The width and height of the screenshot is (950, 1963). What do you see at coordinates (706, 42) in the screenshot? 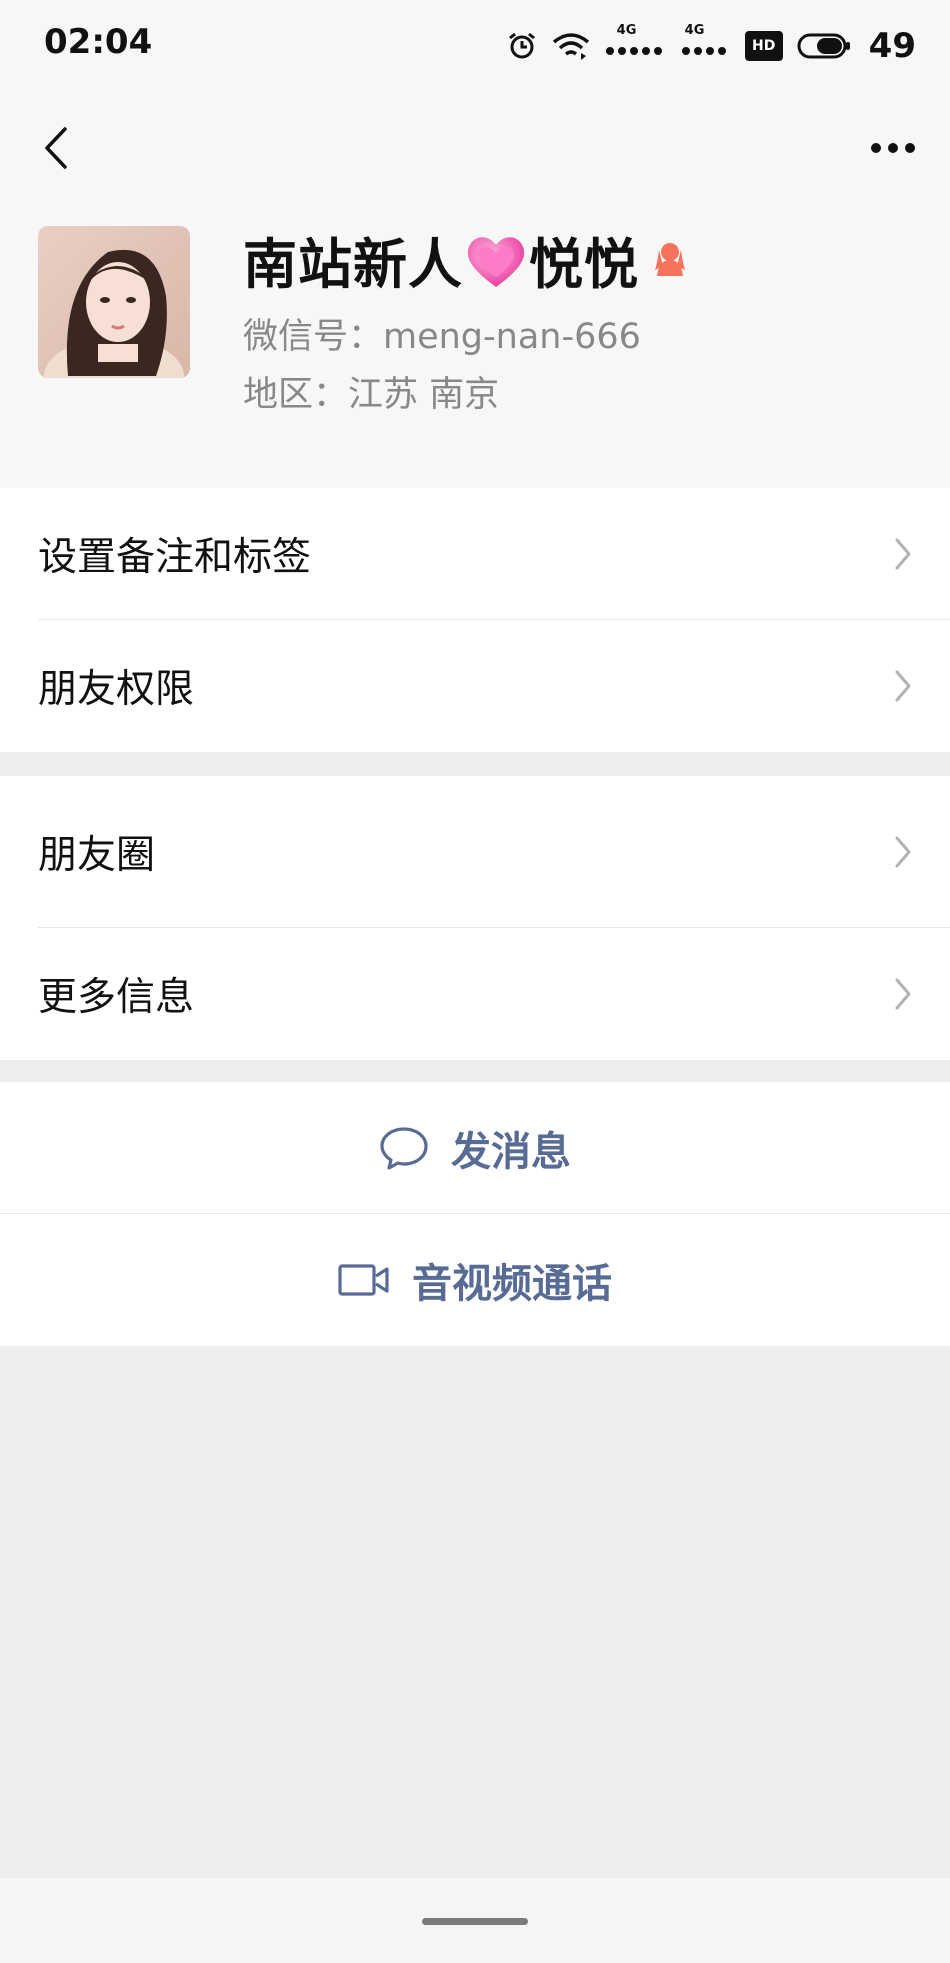
I see `signal-icon-2: 4G` at bounding box center [706, 42].